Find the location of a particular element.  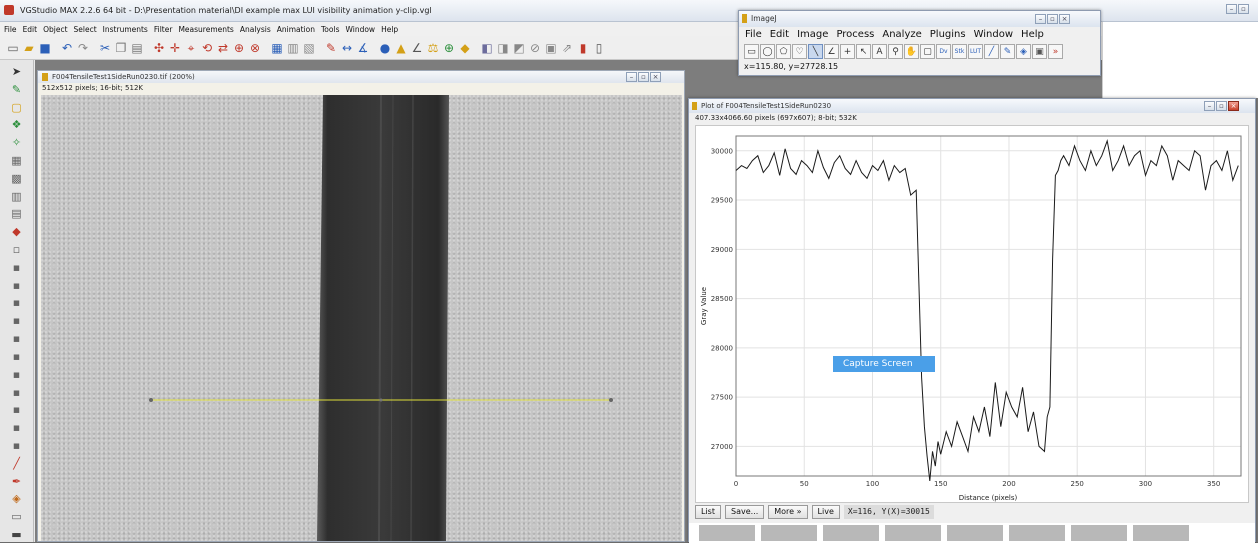

profile-line-end-handle is located at coordinates (611, 400).